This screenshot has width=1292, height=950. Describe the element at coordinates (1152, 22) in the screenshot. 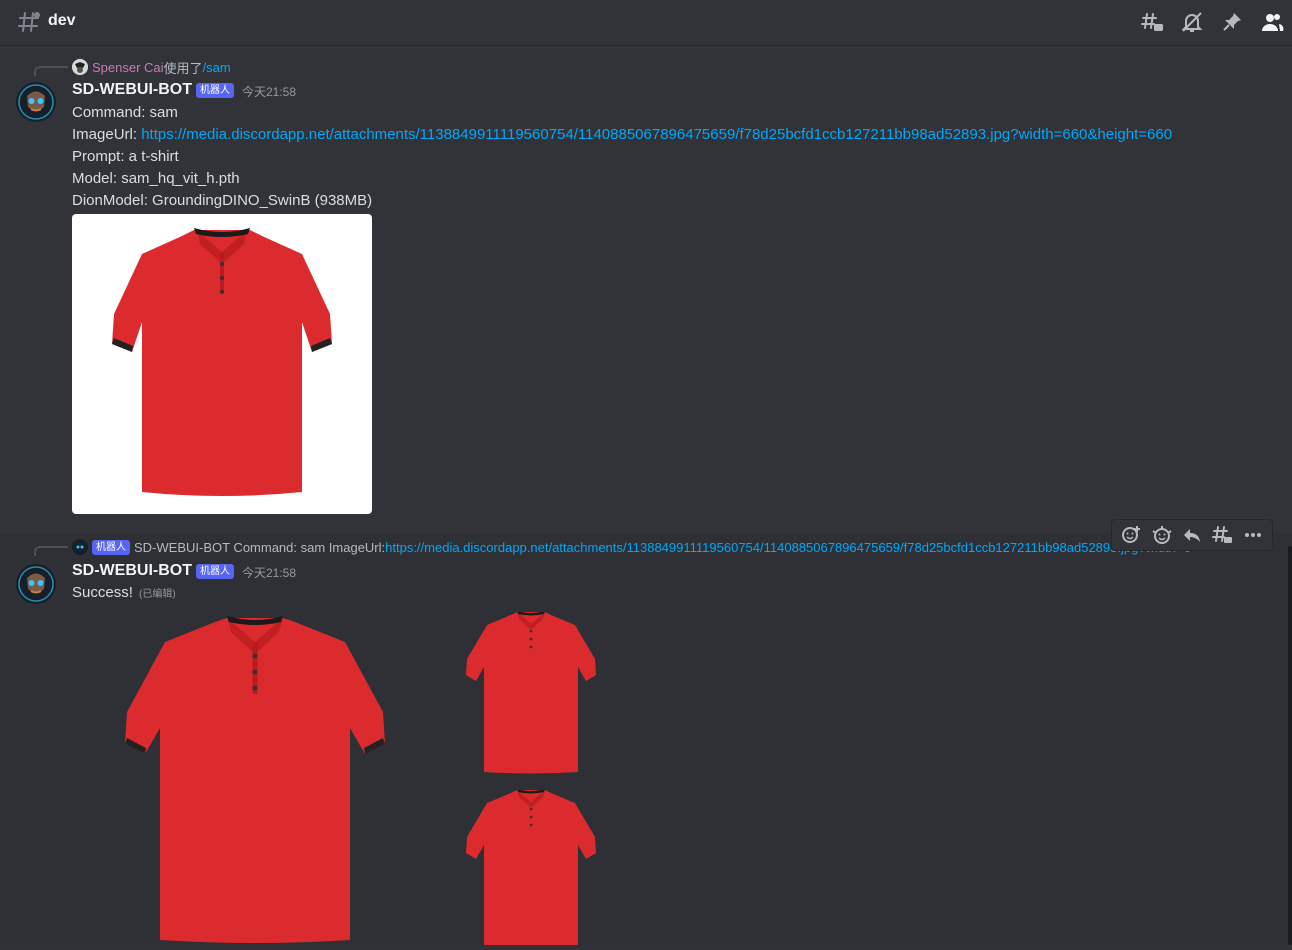

I see `threads-icon` at that location.